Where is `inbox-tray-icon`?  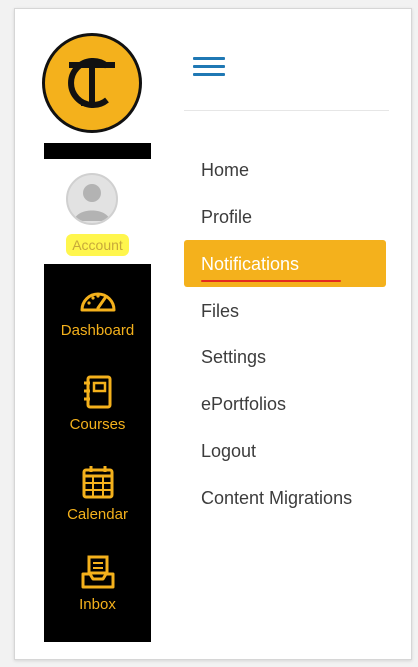 inbox-tray-icon is located at coordinates (97, 572).